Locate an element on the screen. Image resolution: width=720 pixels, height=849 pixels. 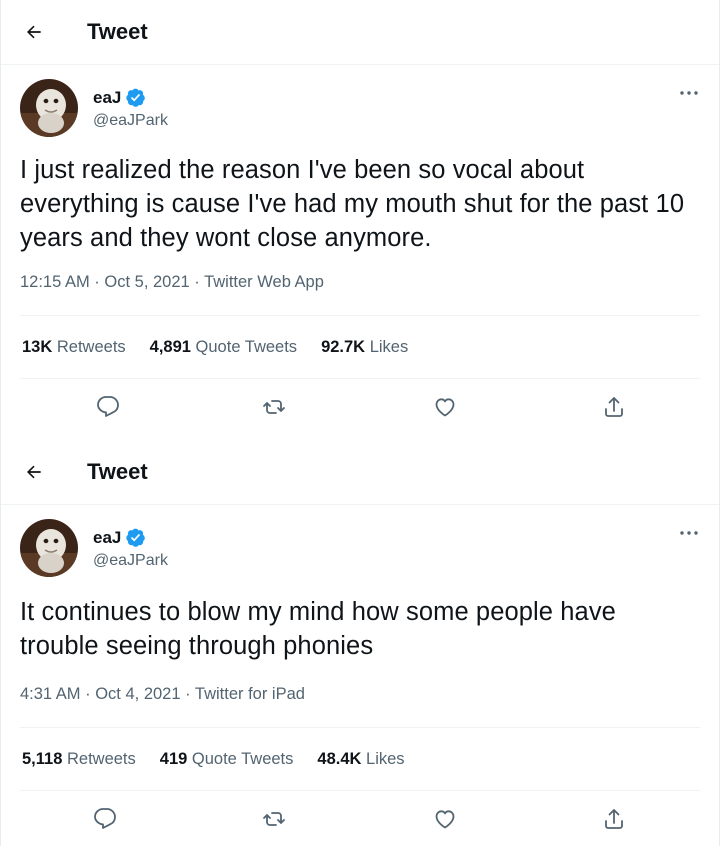
tweet-source: Twitter Web App is located at coordinates (264, 282).